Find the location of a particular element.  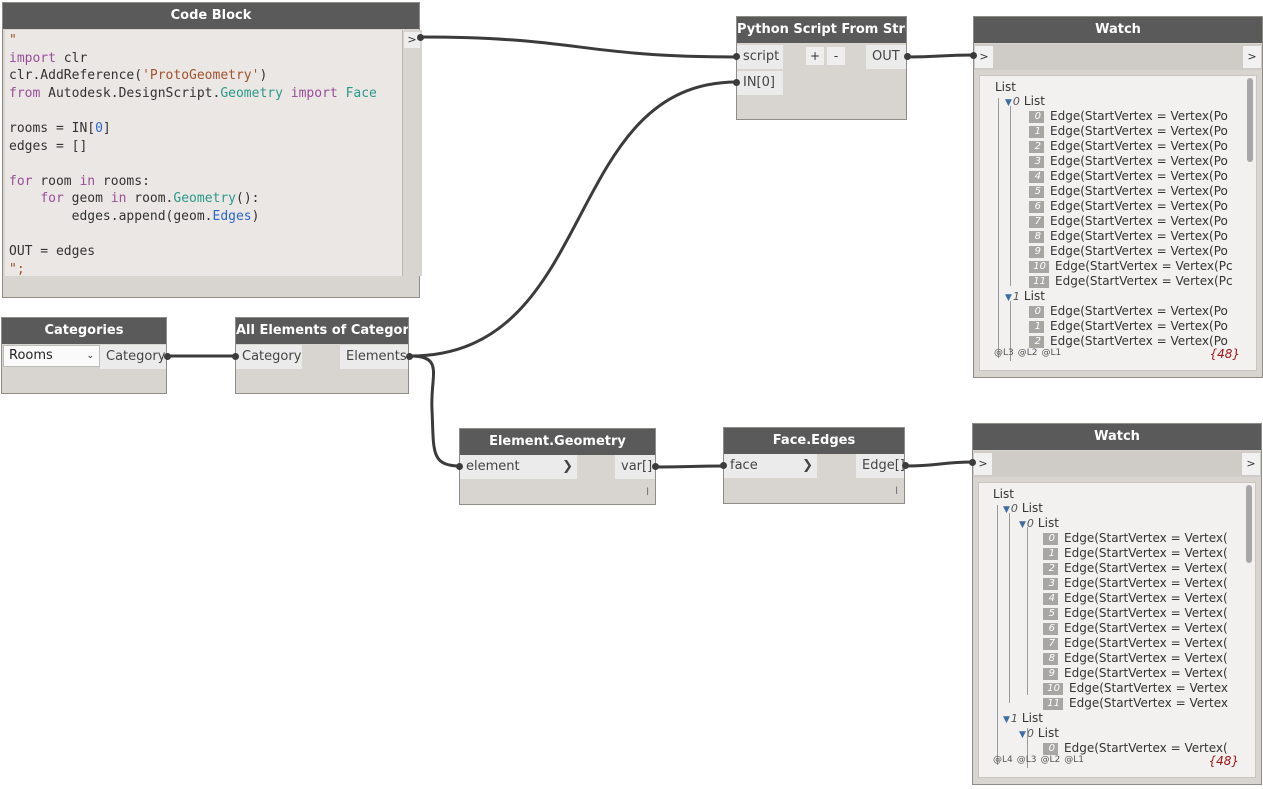

tree-list-node: ▼1 List is located at coordinates (1023, 718).